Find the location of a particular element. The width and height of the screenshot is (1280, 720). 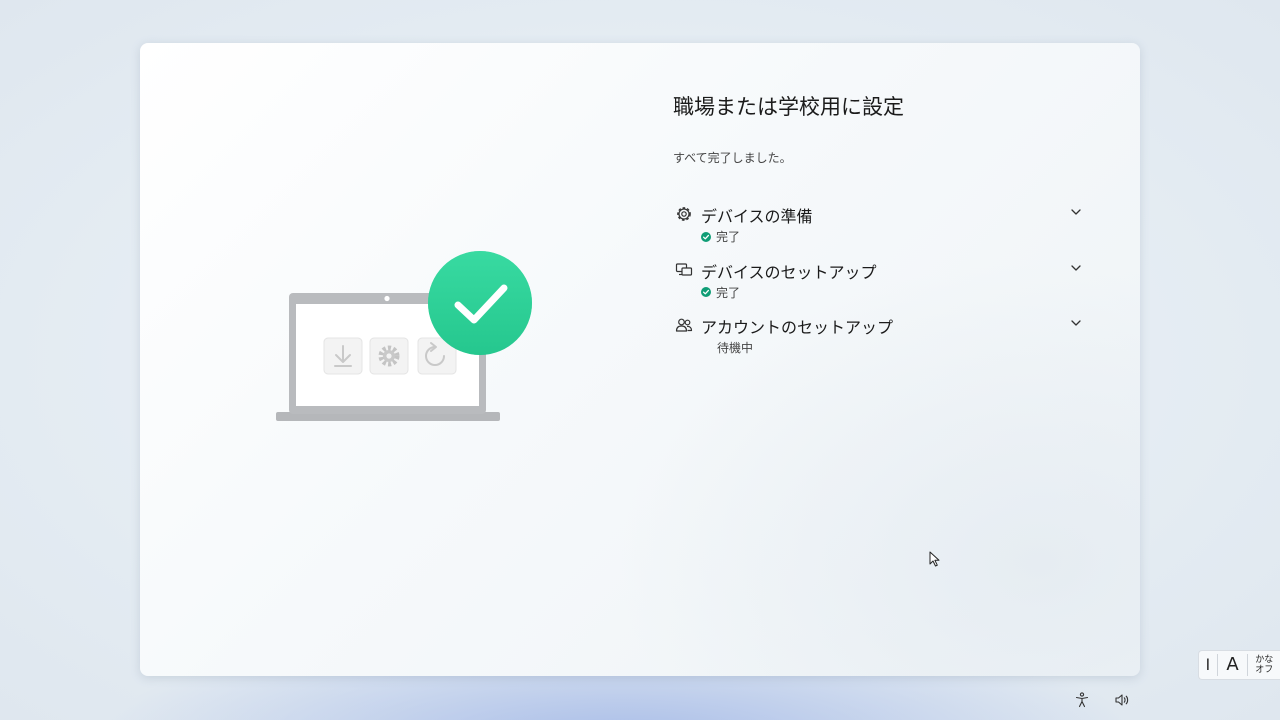

step-label: デバイスの準備 is located at coordinates (757, 216).